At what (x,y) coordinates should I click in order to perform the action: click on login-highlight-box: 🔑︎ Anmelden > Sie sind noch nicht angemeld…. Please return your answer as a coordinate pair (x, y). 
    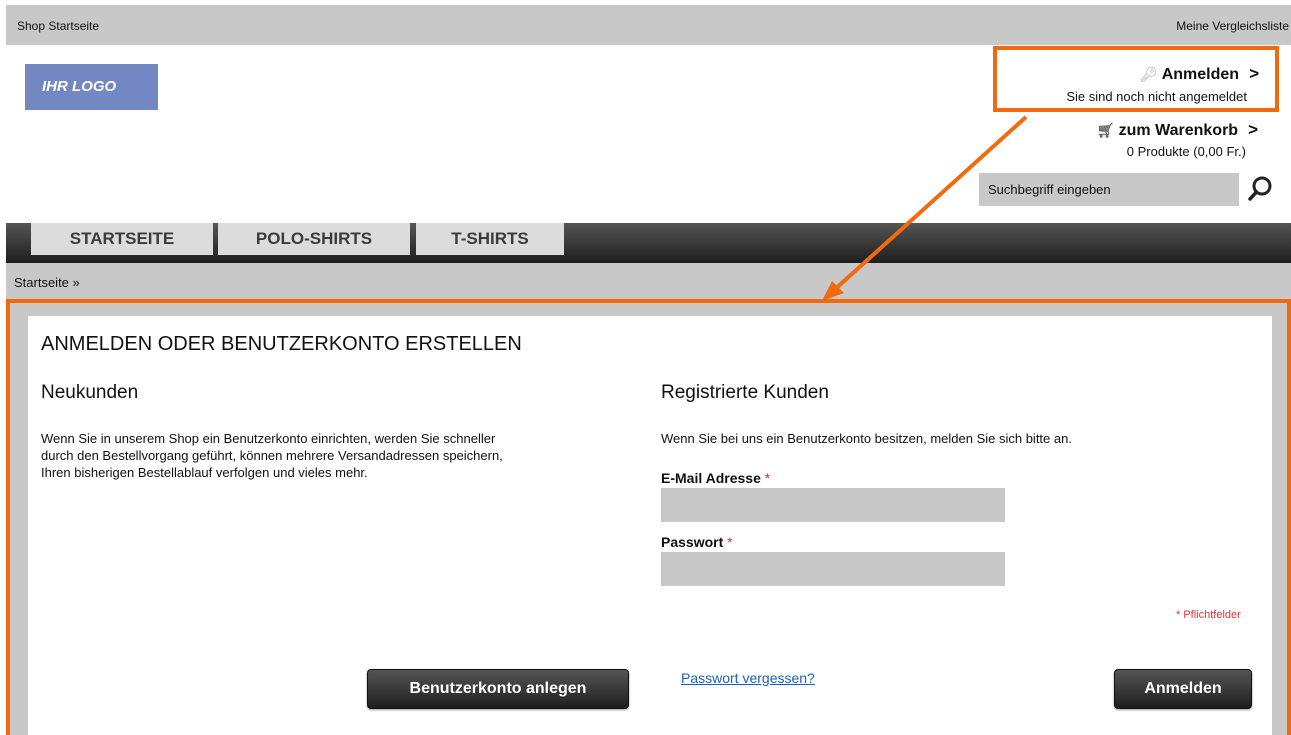
    Looking at the image, I should click on (1136, 79).